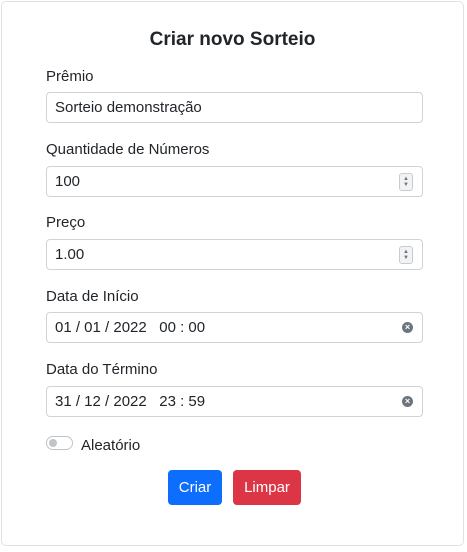 Image resolution: width=467 pixels, height=552 pixels. What do you see at coordinates (130, 327) in the screenshot?
I see `data-inicio-value: 01 / 01 / 2022 00 : 00` at bounding box center [130, 327].